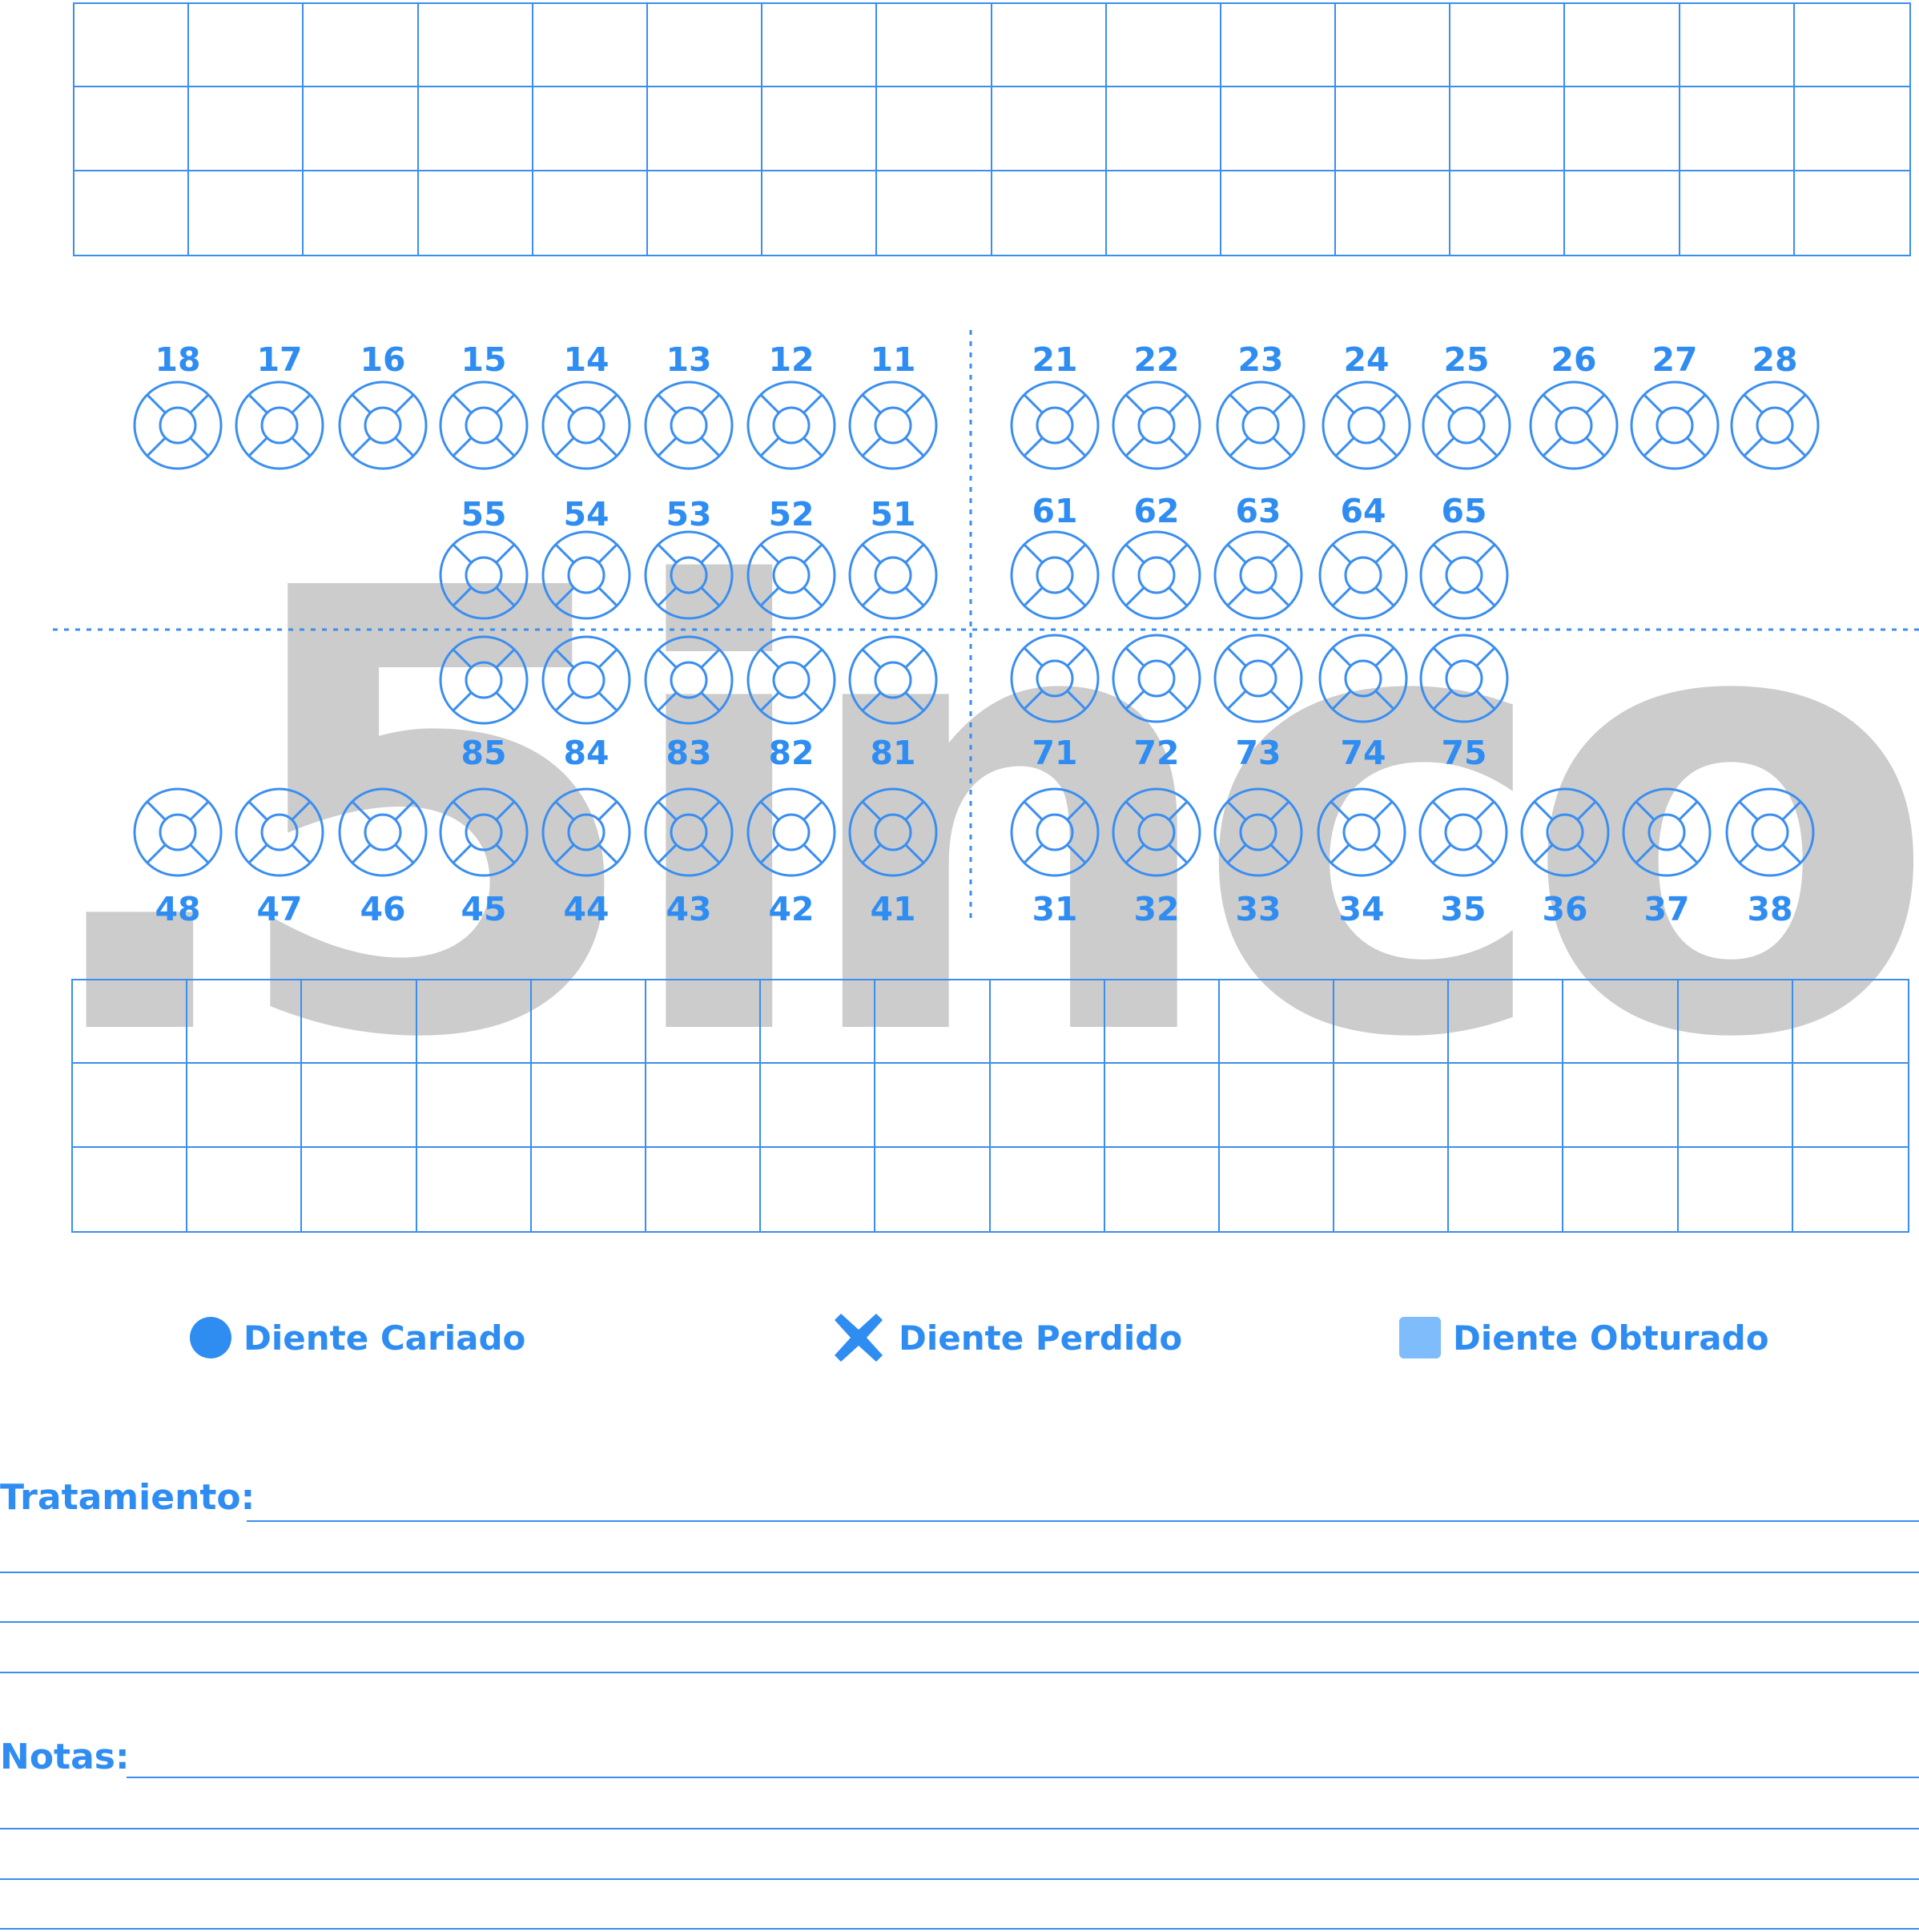 This screenshot has width=1919, height=1932. I want to click on tooth-31: 31, so click(1055, 857).